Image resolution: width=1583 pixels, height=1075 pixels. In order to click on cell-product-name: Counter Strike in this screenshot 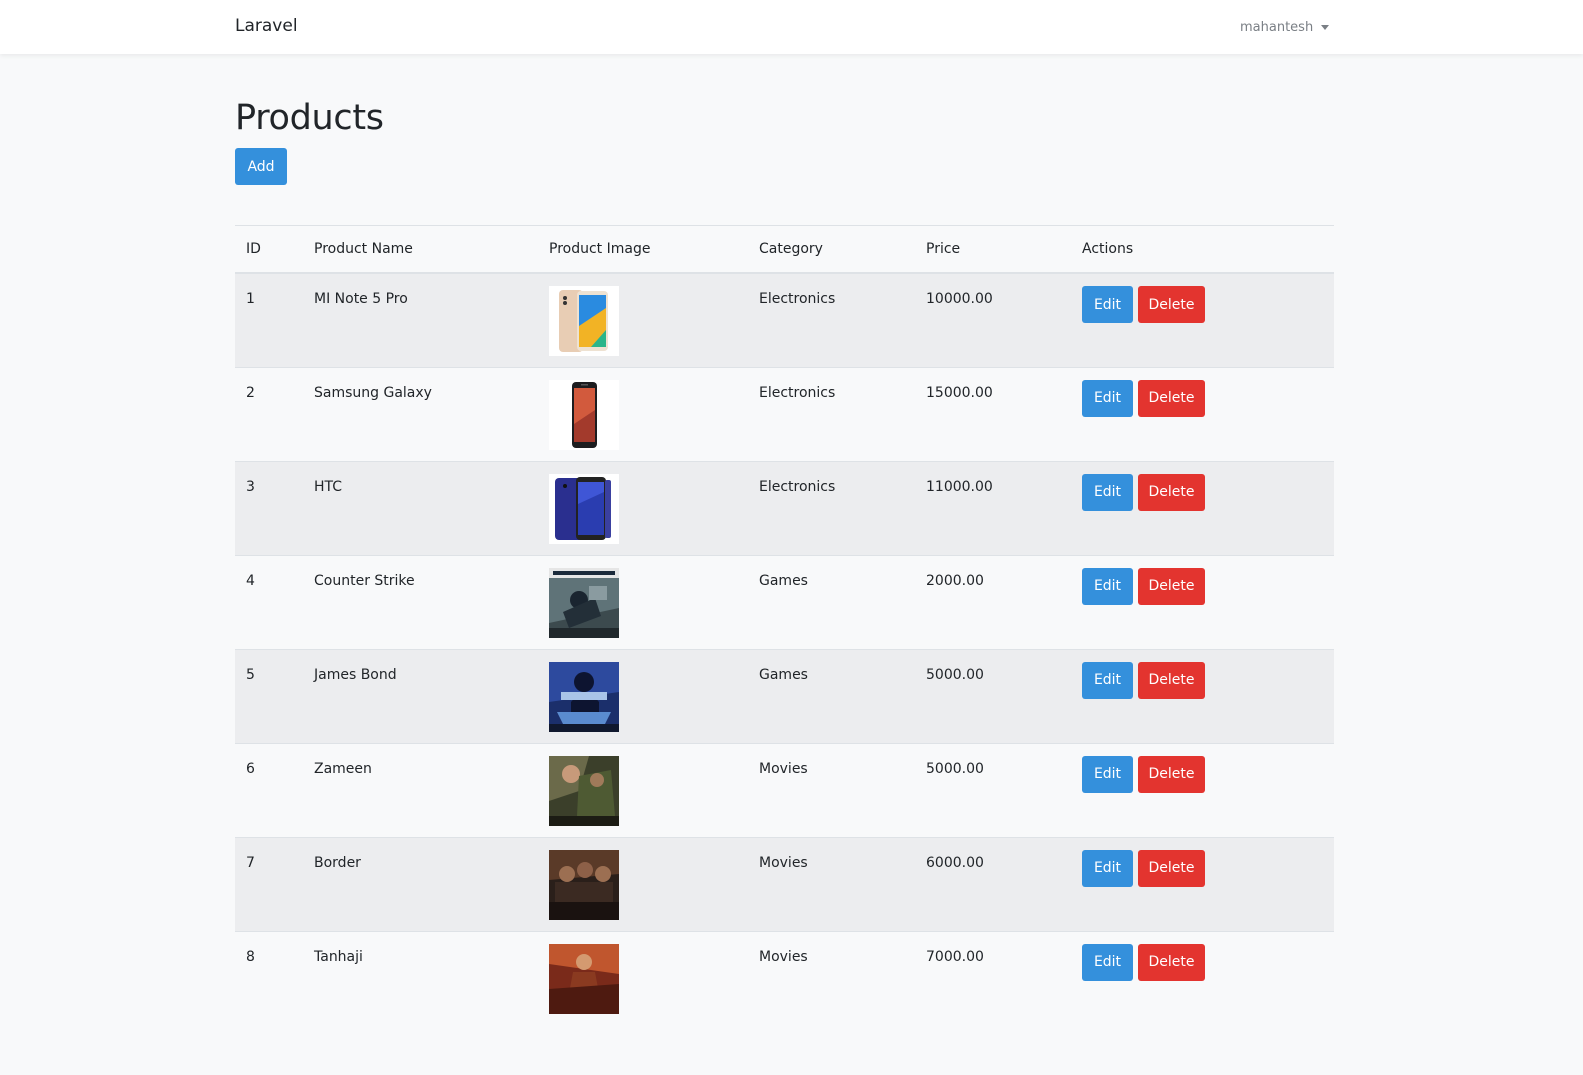, I will do `click(420, 601)`.